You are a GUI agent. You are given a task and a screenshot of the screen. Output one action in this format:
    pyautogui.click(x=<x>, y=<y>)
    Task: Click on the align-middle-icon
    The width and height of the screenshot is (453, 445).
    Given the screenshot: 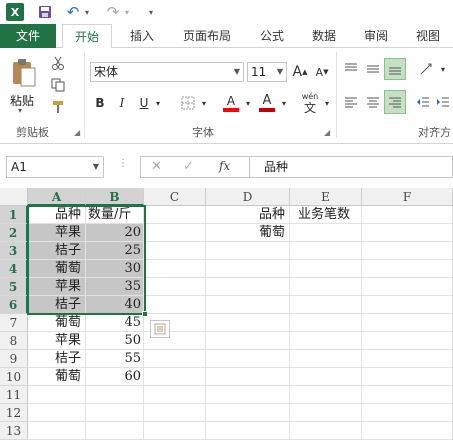 What is the action you would take?
    pyautogui.click(x=373, y=69)
    